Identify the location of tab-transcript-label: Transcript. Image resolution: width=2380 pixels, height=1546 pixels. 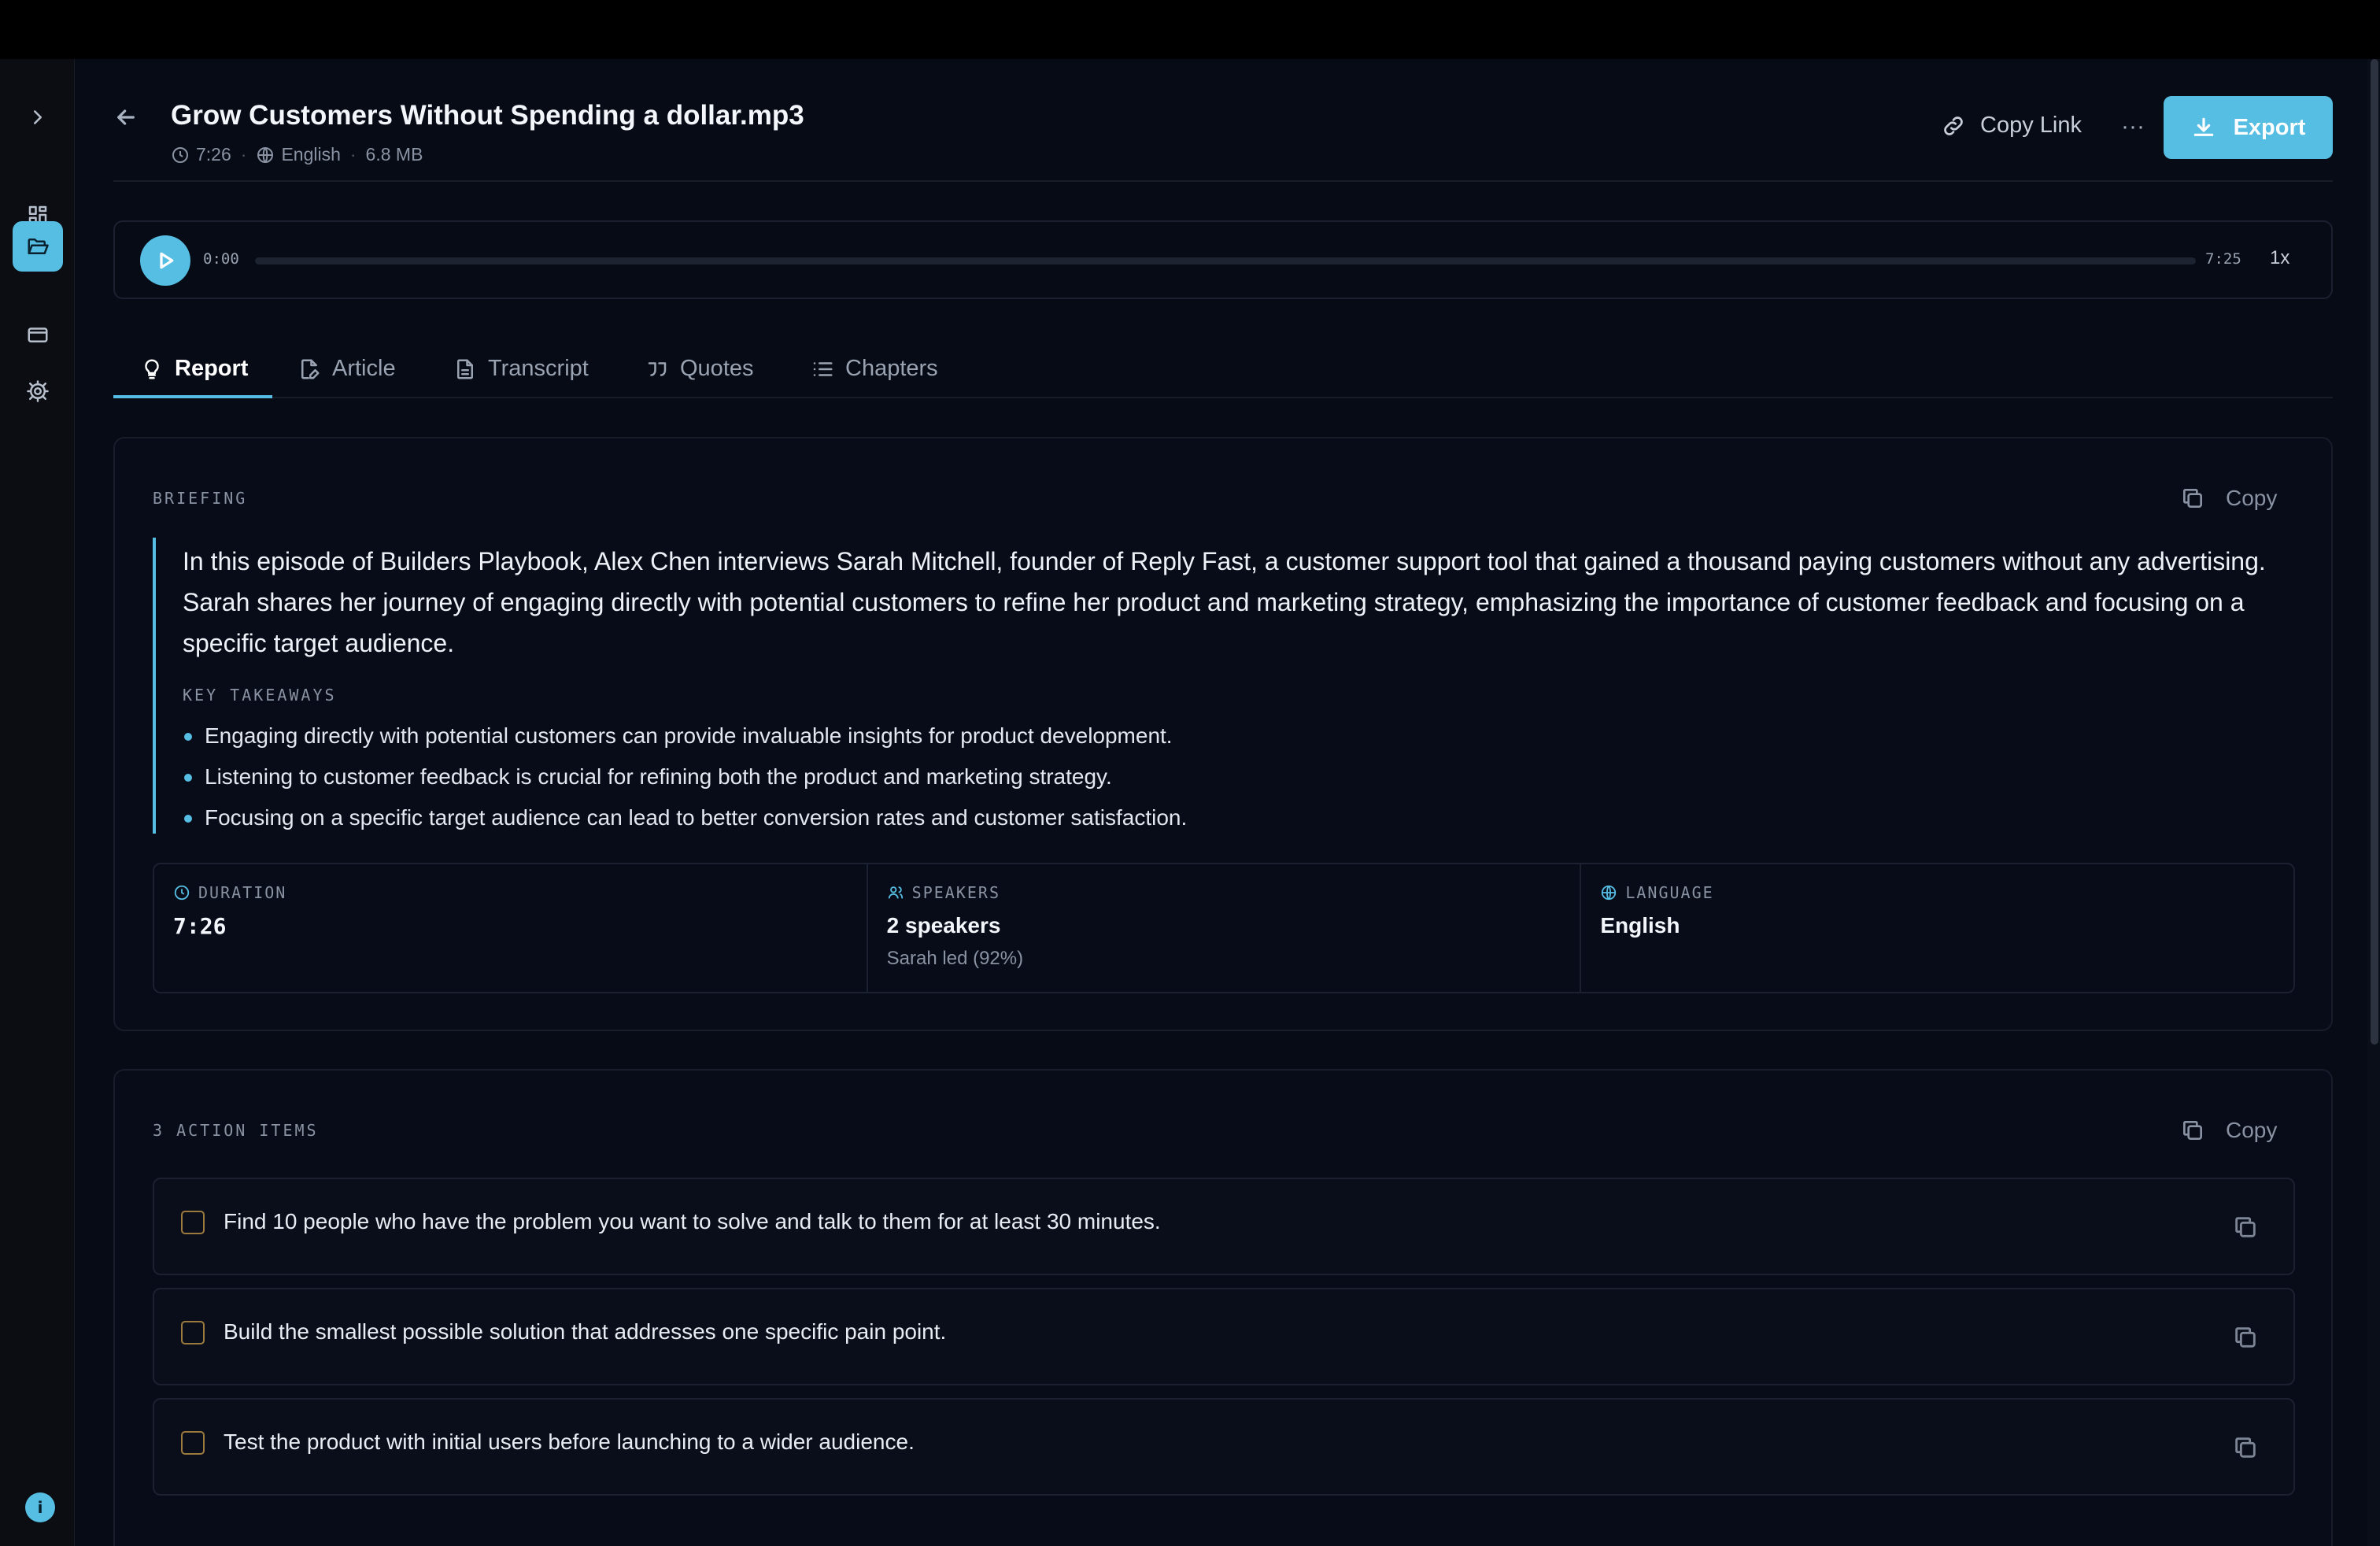
(538, 368).